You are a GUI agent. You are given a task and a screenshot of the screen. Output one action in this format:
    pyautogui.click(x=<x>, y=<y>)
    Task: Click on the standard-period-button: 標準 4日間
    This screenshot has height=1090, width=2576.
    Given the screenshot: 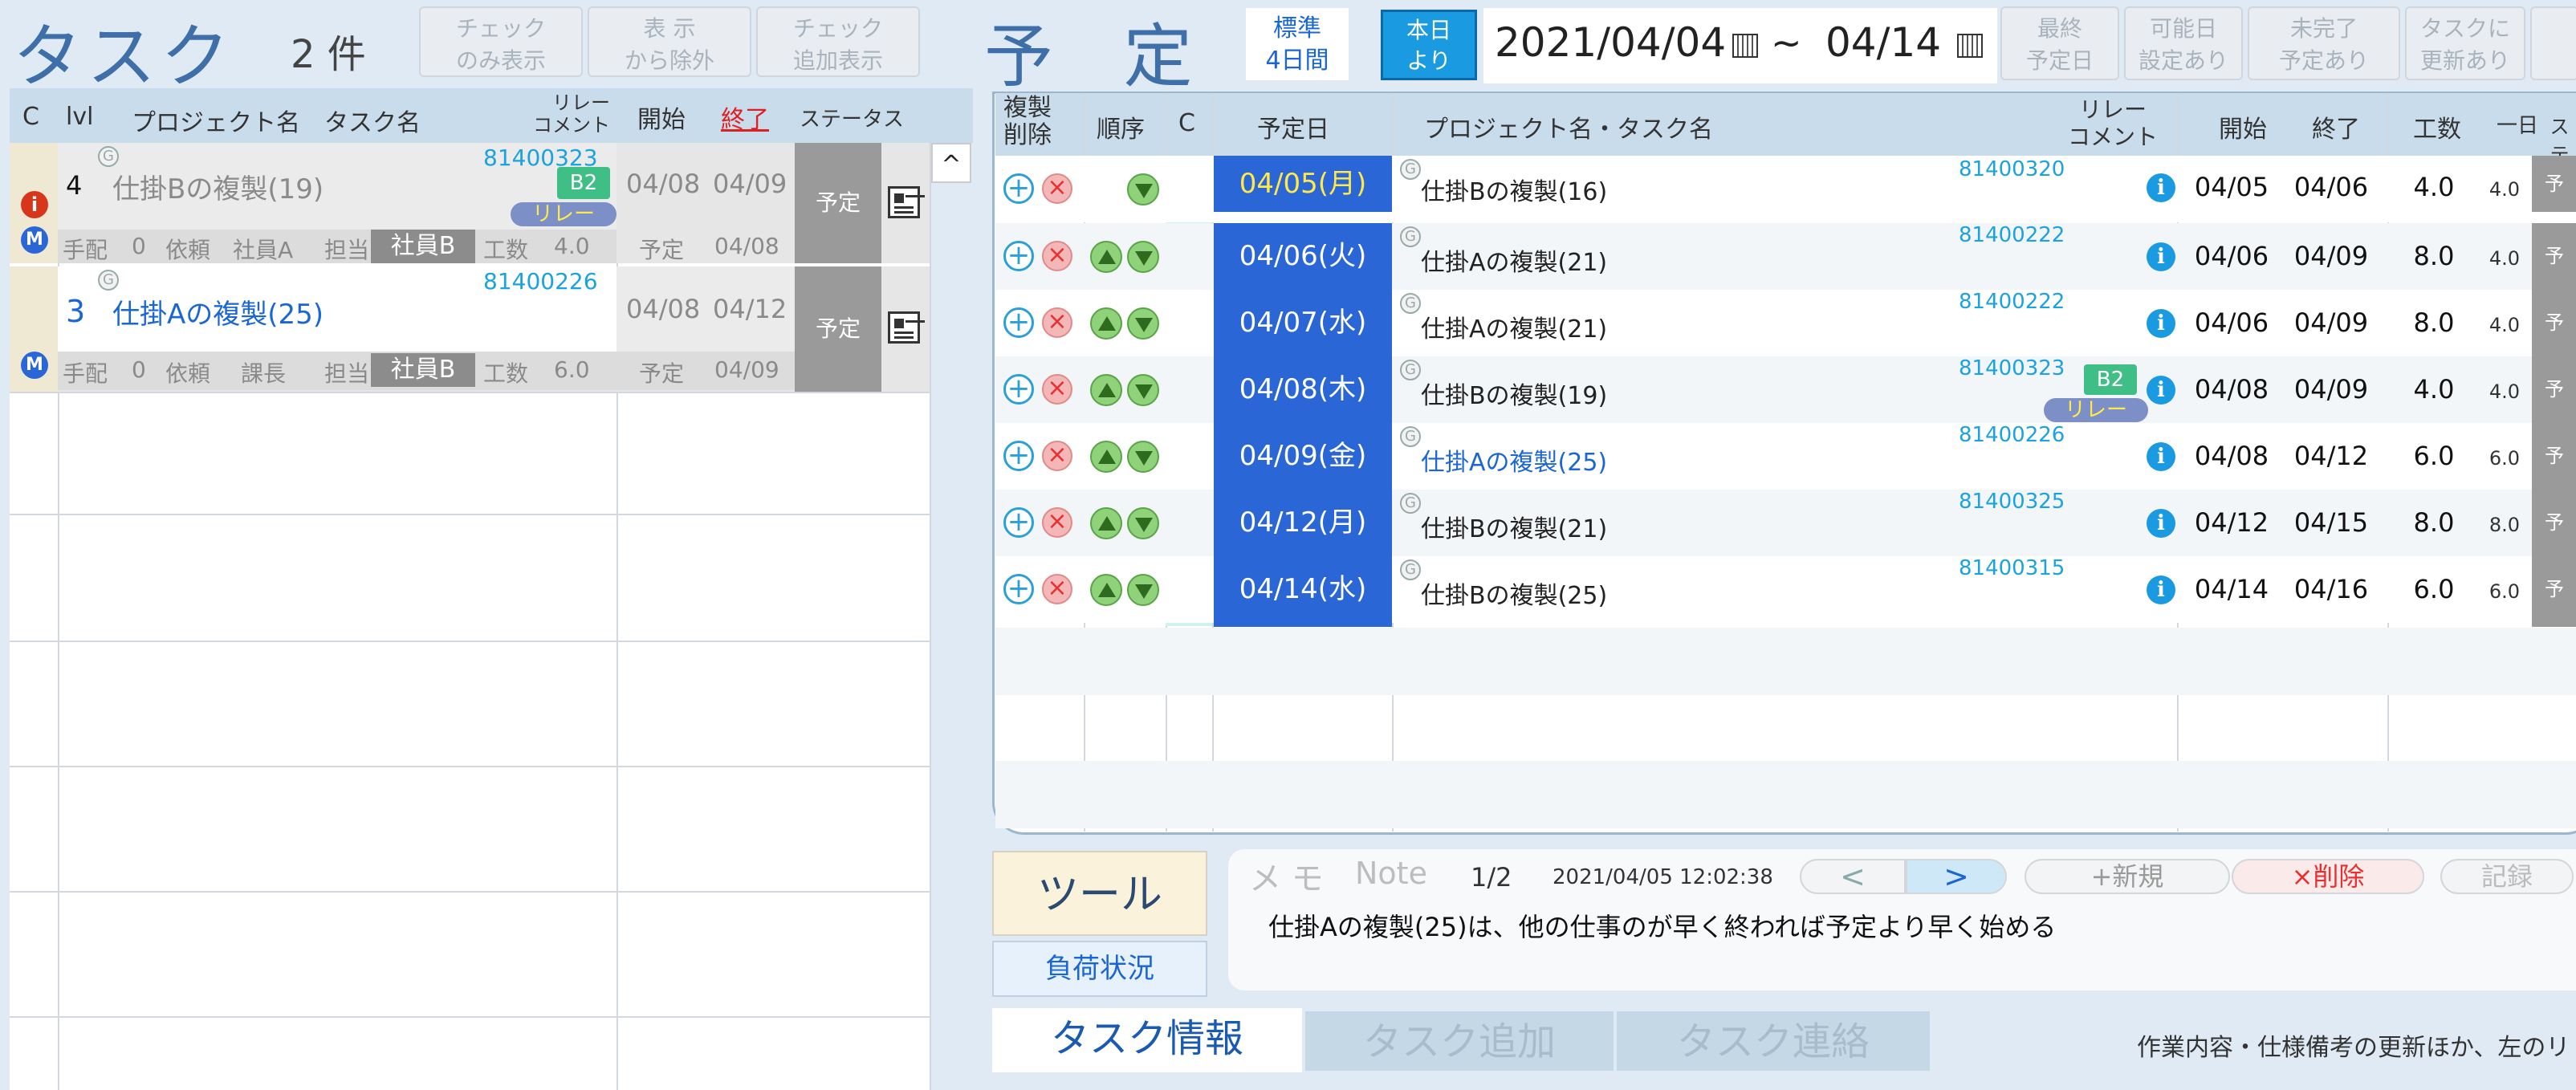 What is the action you would take?
    pyautogui.click(x=1297, y=44)
    